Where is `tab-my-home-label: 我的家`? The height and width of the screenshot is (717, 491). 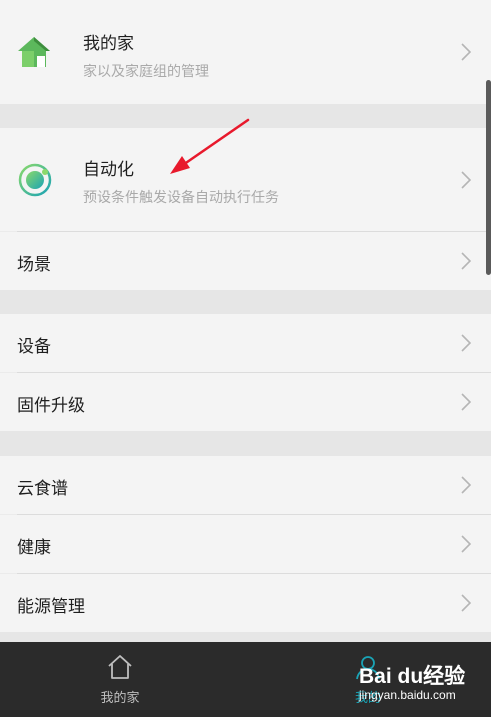
tab-my-home-label: 我的家 is located at coordinates (120, 698).